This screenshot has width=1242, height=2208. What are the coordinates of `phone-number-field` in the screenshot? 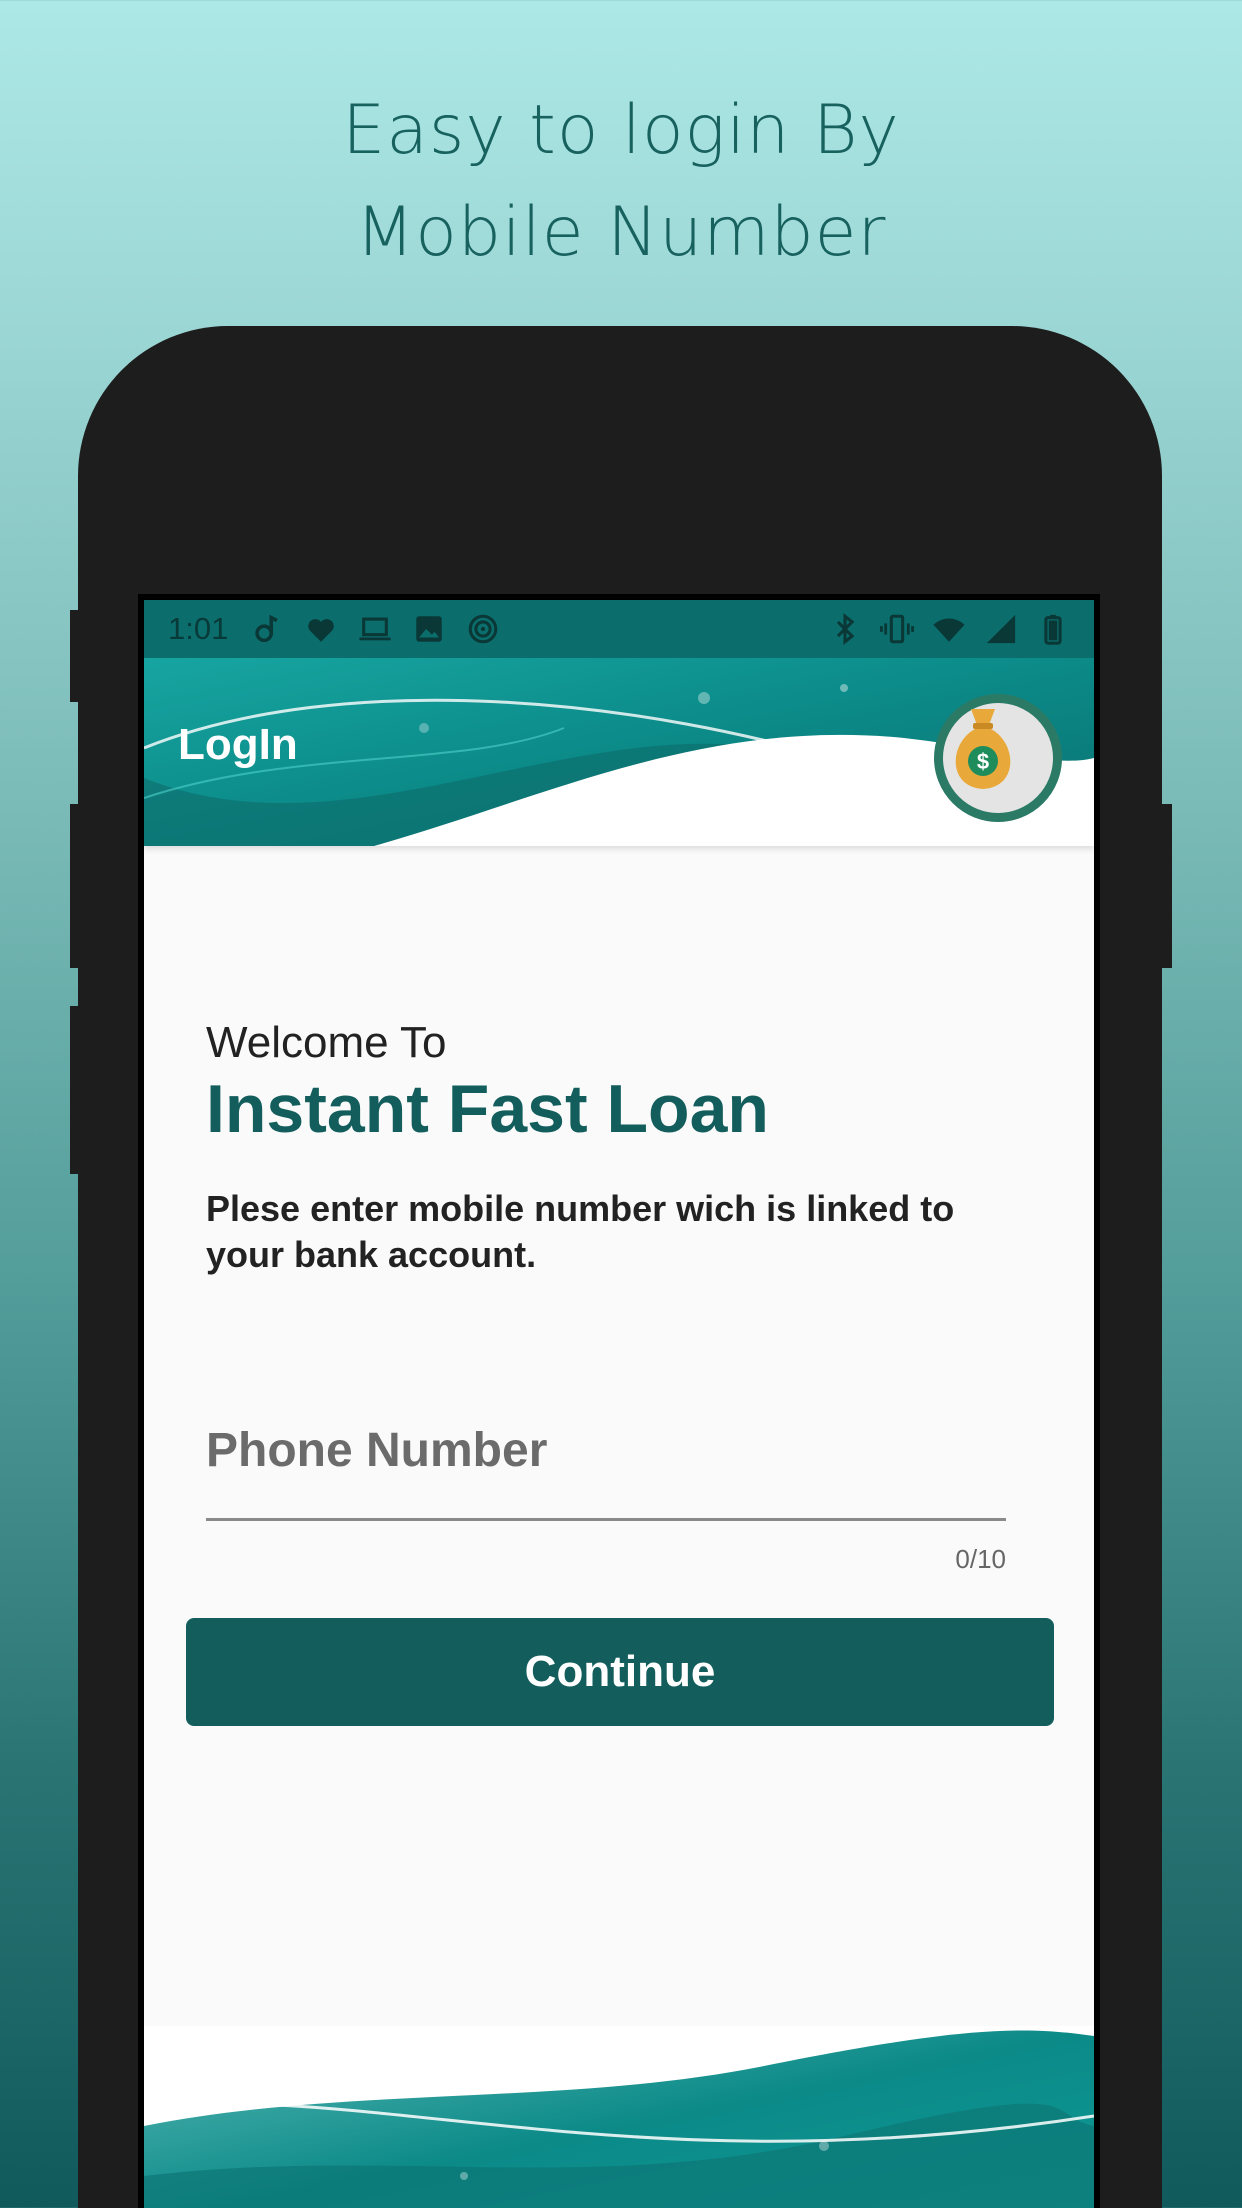 It's located at (606, 1460).